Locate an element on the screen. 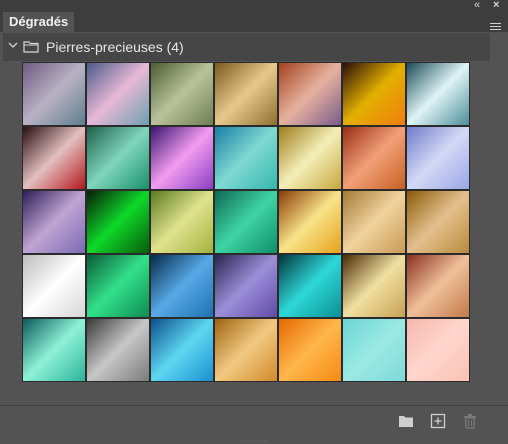 The width and height of the screenshot is (508, 444). new-gradient-icon is located at coordinates (438, 421).